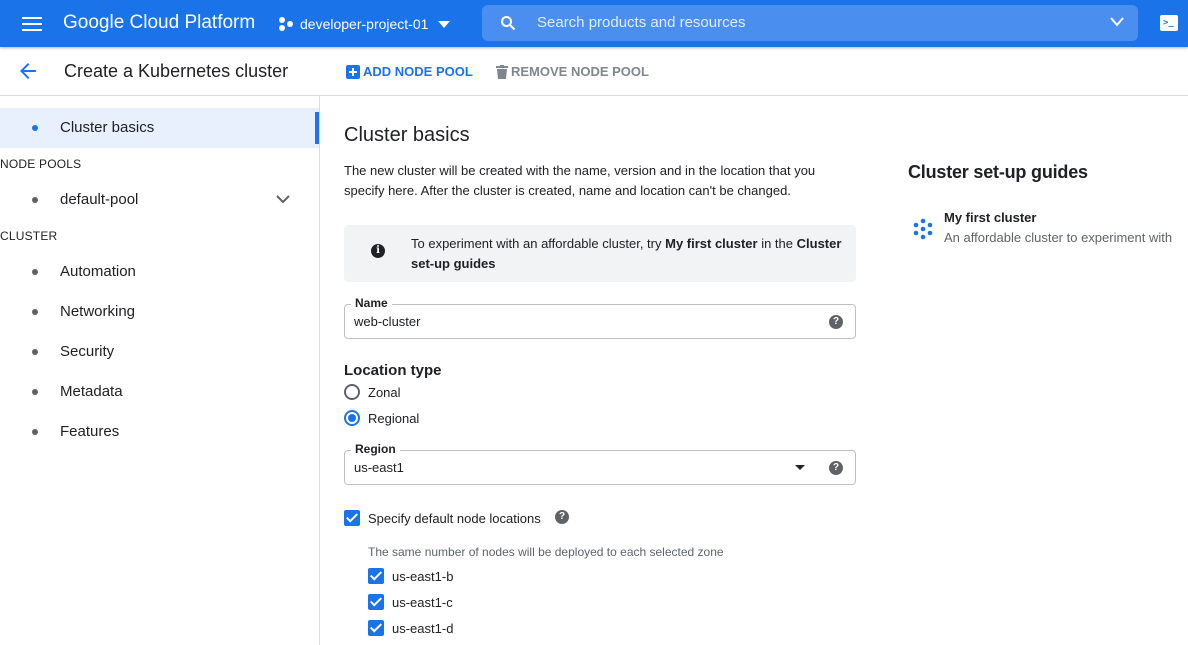  Describe the element at coordinates (353, 71) in the screenshot. I see `add-box-icon` at that location.